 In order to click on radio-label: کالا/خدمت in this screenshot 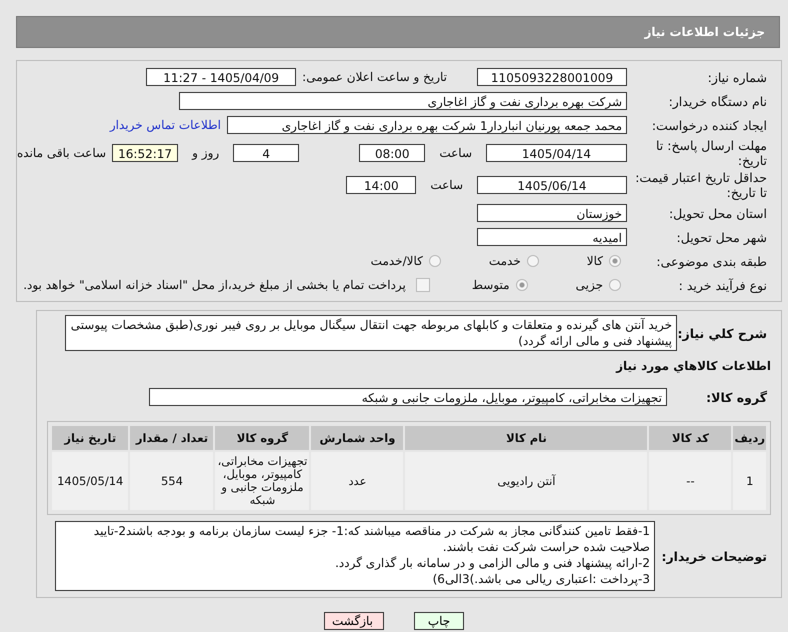, I will do `click(396, 261)`.